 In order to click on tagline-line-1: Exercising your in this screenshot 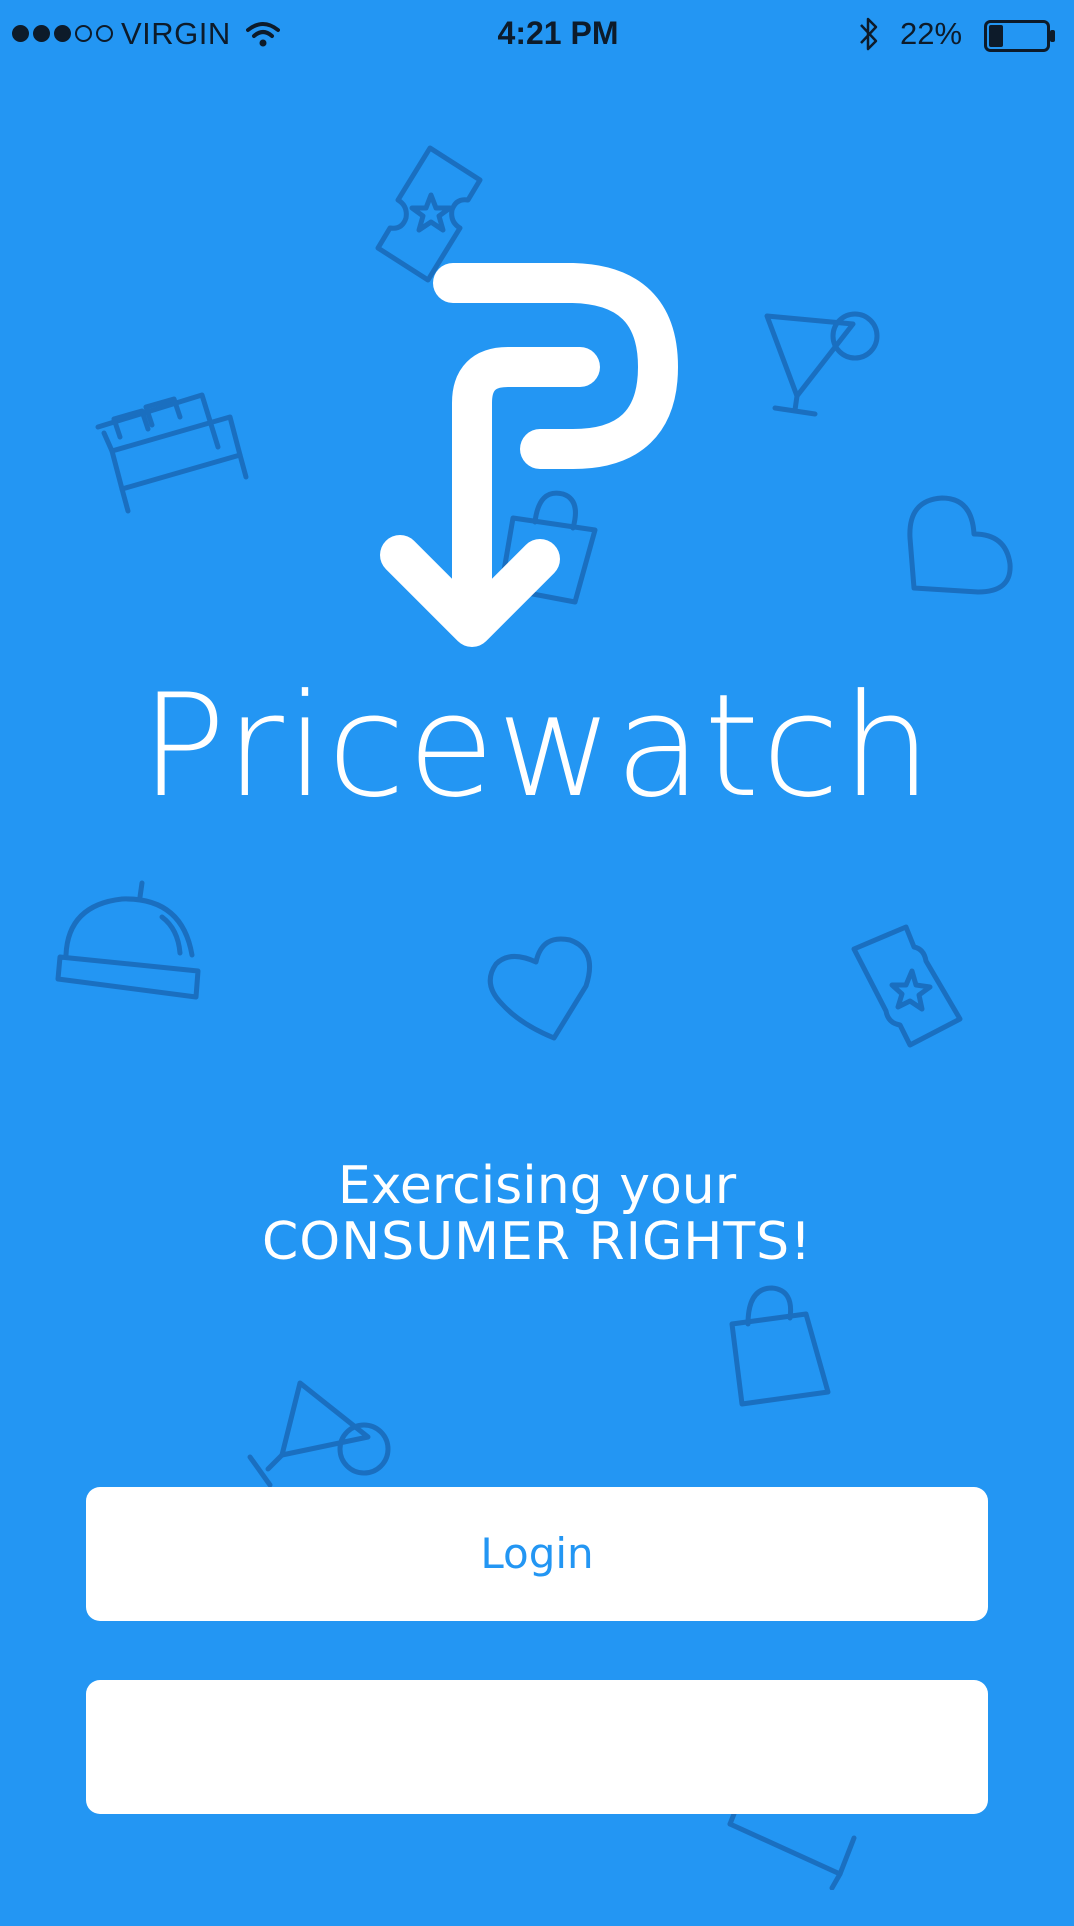, I will do `click(537, 1186)`.